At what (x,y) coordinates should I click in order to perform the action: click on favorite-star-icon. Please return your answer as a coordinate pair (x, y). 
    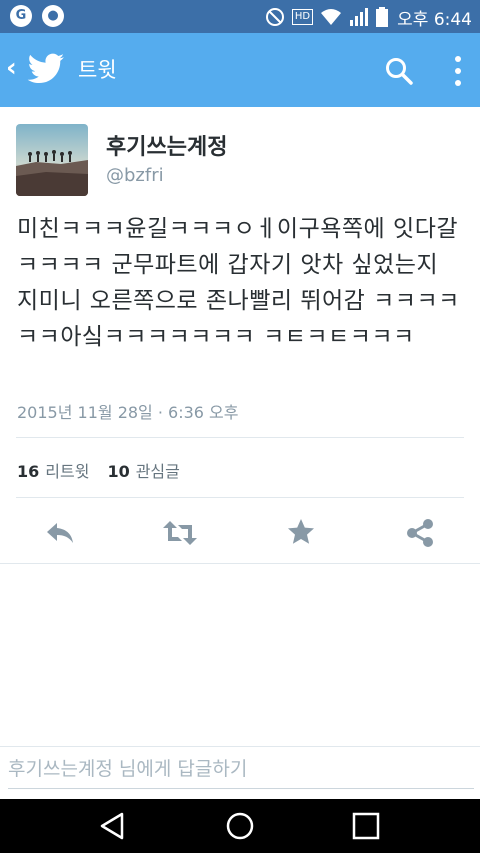
    Looking at the image, I should click on (301, 532).